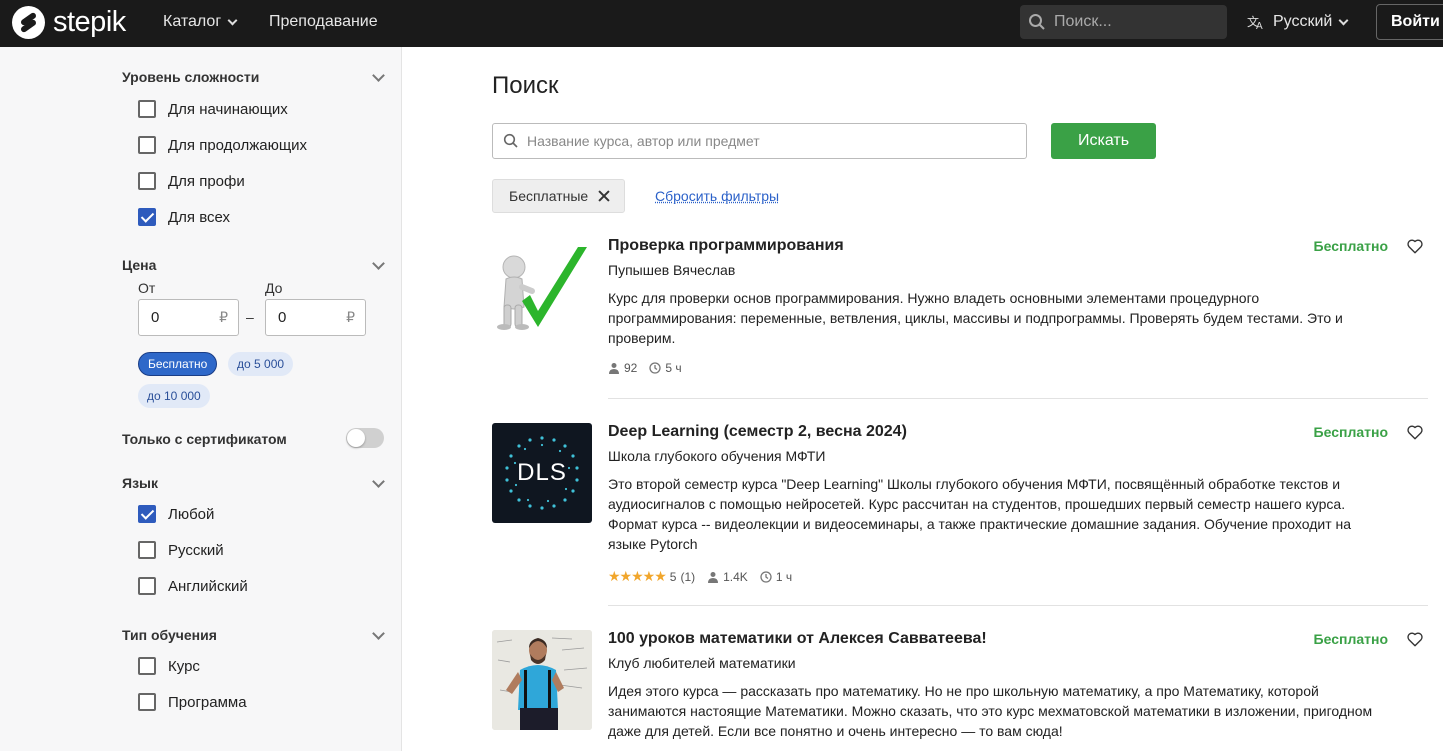 The width and height of the screenshot is (1443, 751). I want to click on logo-text: stepik, so click(89, 22).